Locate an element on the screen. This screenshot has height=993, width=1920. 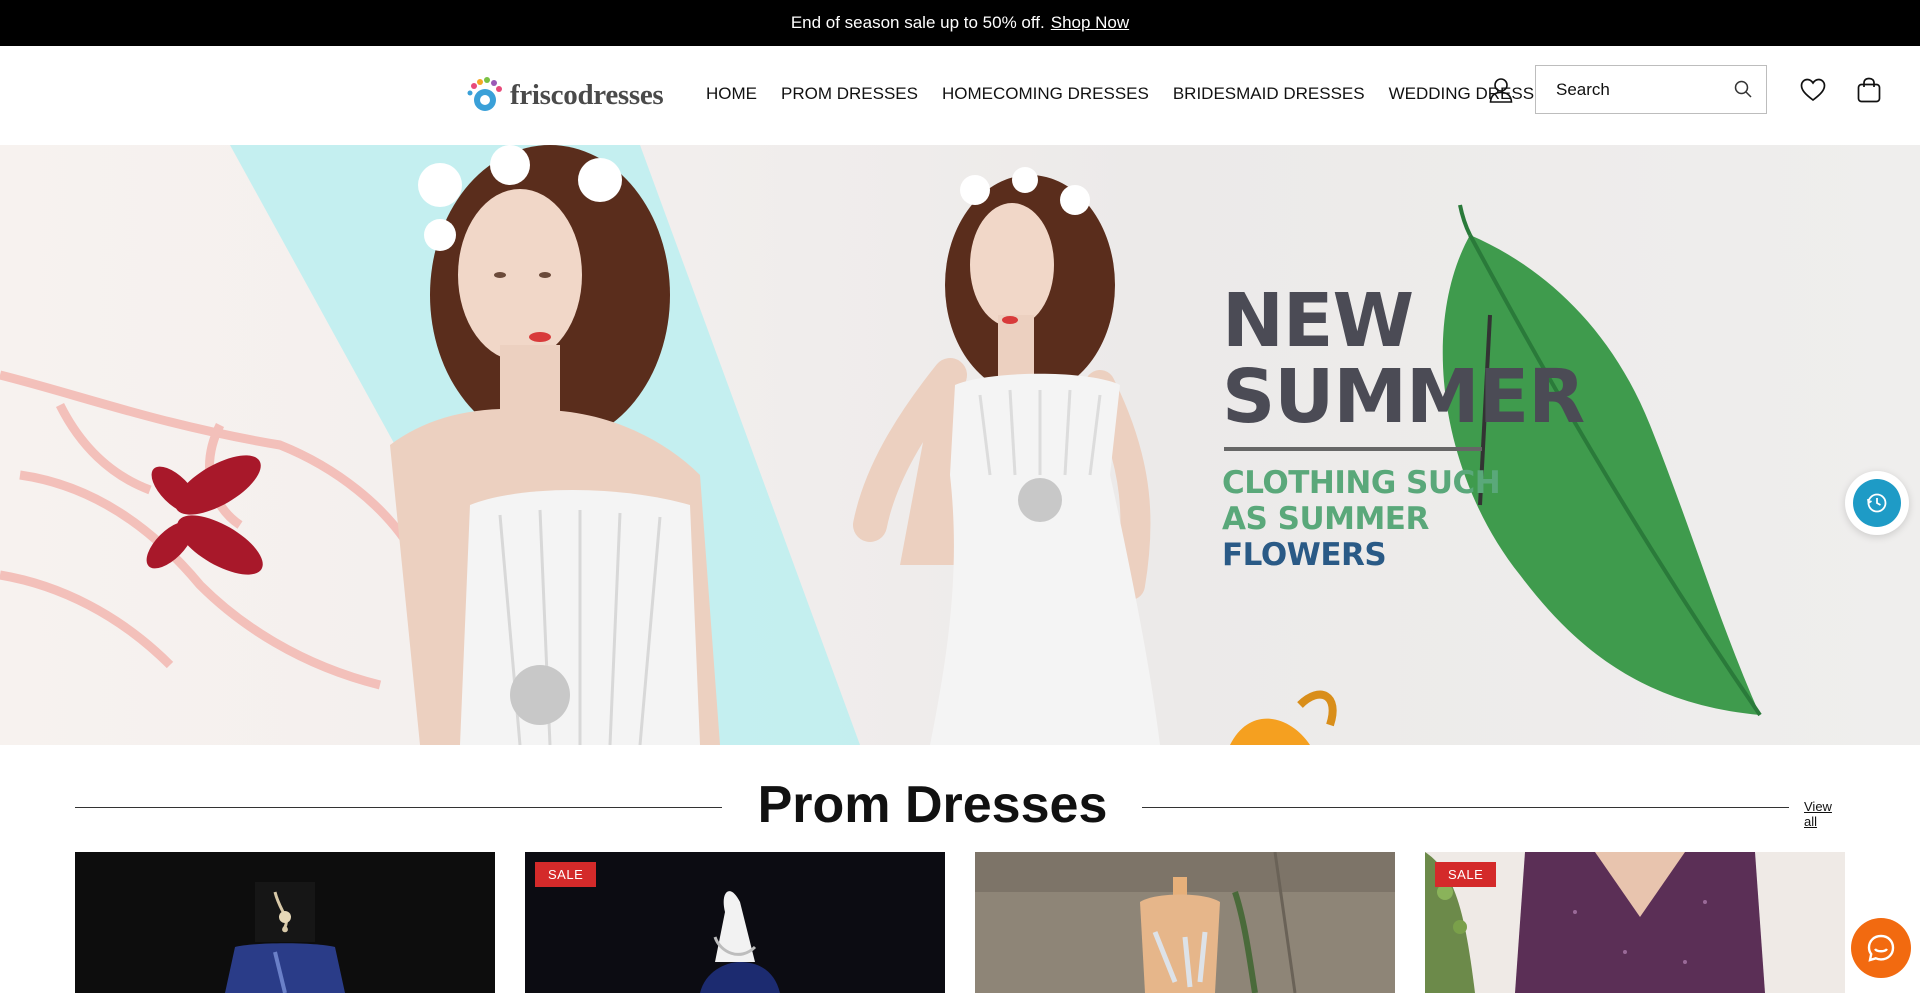
recently-viewed-button is located at coordinates (1877, 503).